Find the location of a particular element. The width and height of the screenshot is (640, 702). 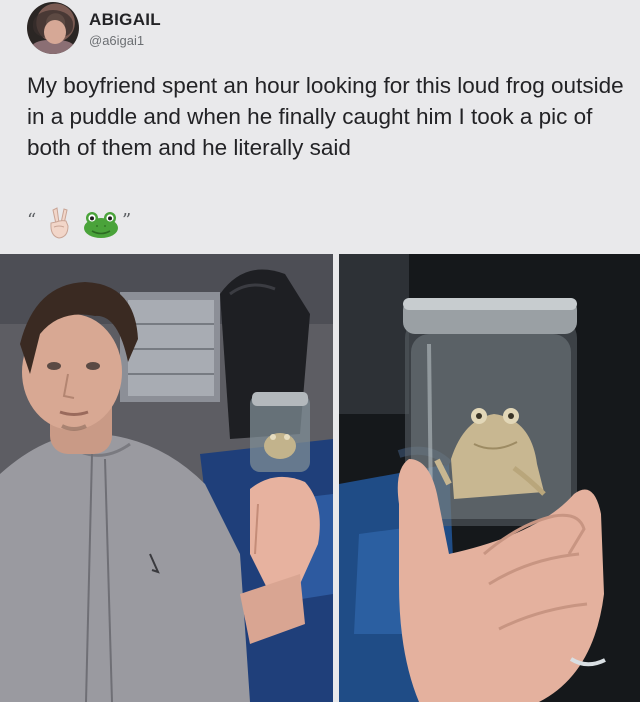

frog-face-icon is located at coordinates (101, 225).